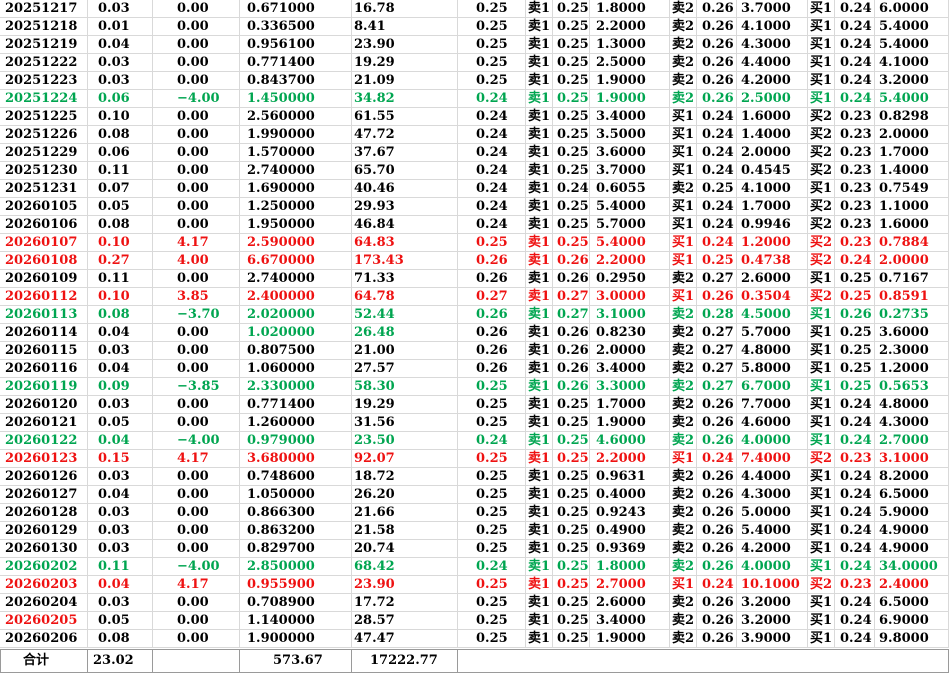 This screenshot has height=675, width=949. I want to click on cell-amount: 21.58, so click(405, 531).